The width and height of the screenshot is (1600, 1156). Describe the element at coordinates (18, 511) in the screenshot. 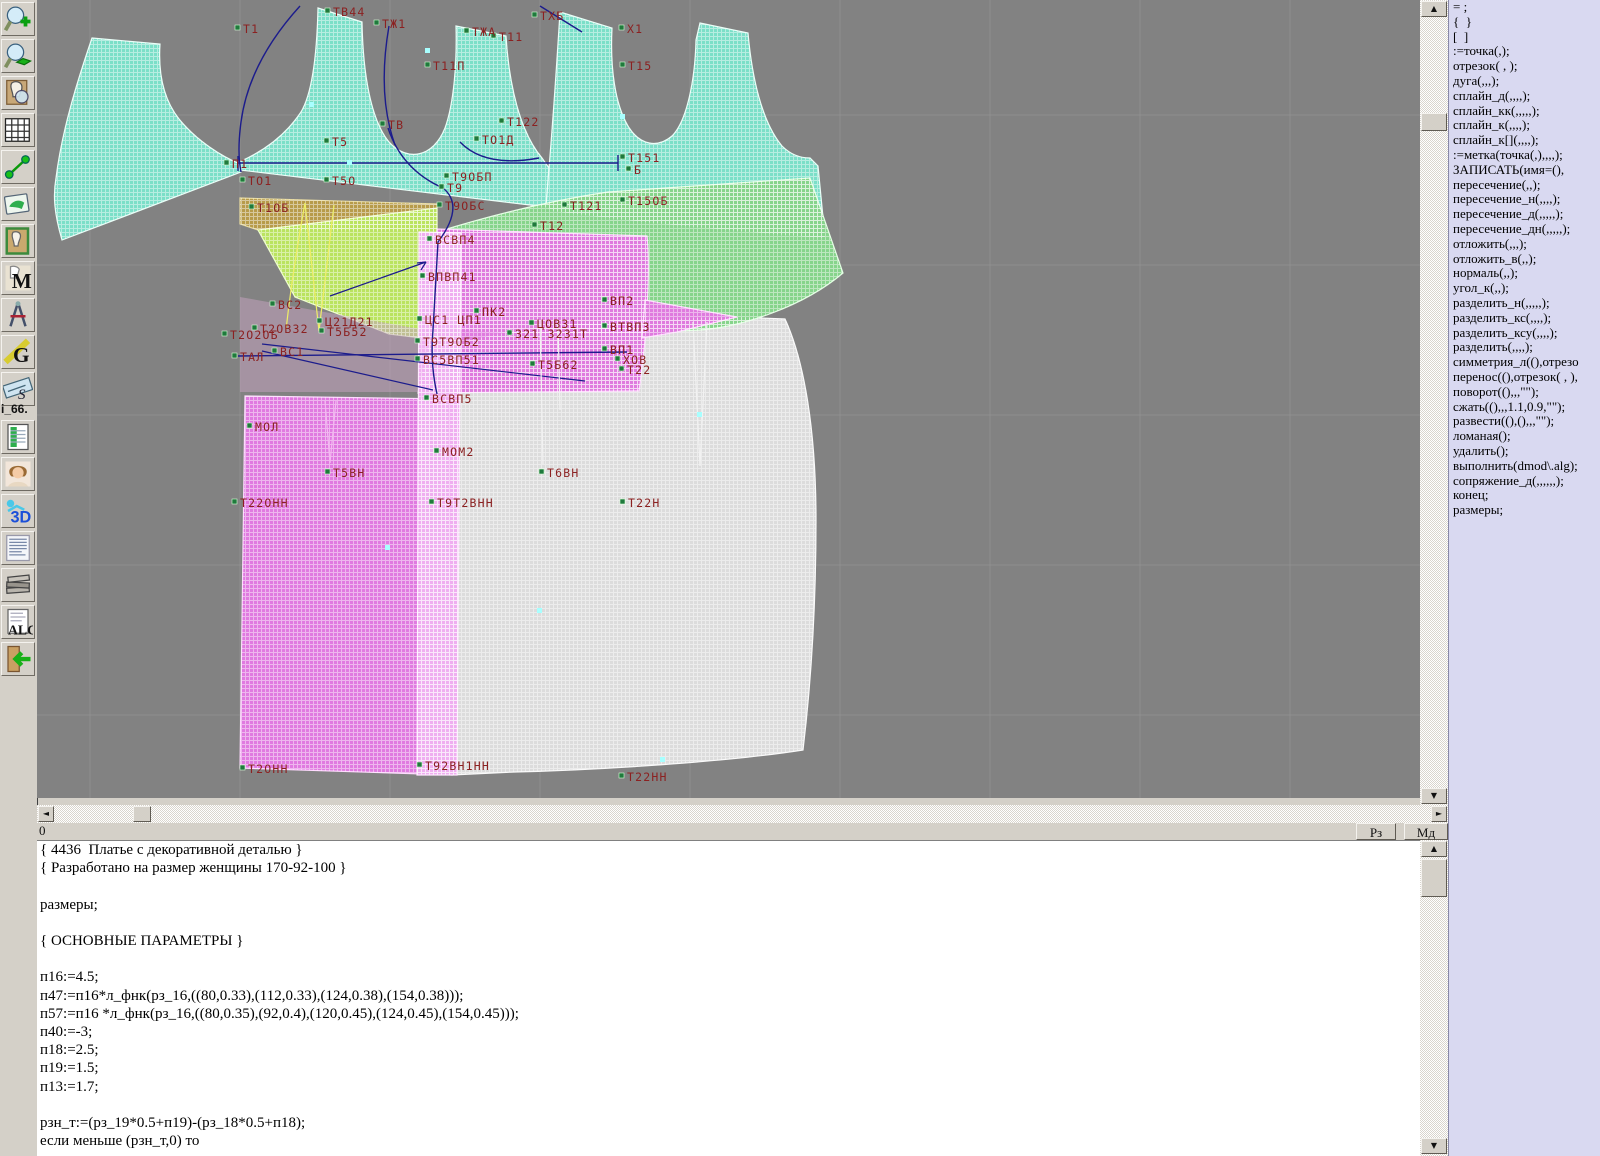

I see `3d-icon: 3D` at that location.